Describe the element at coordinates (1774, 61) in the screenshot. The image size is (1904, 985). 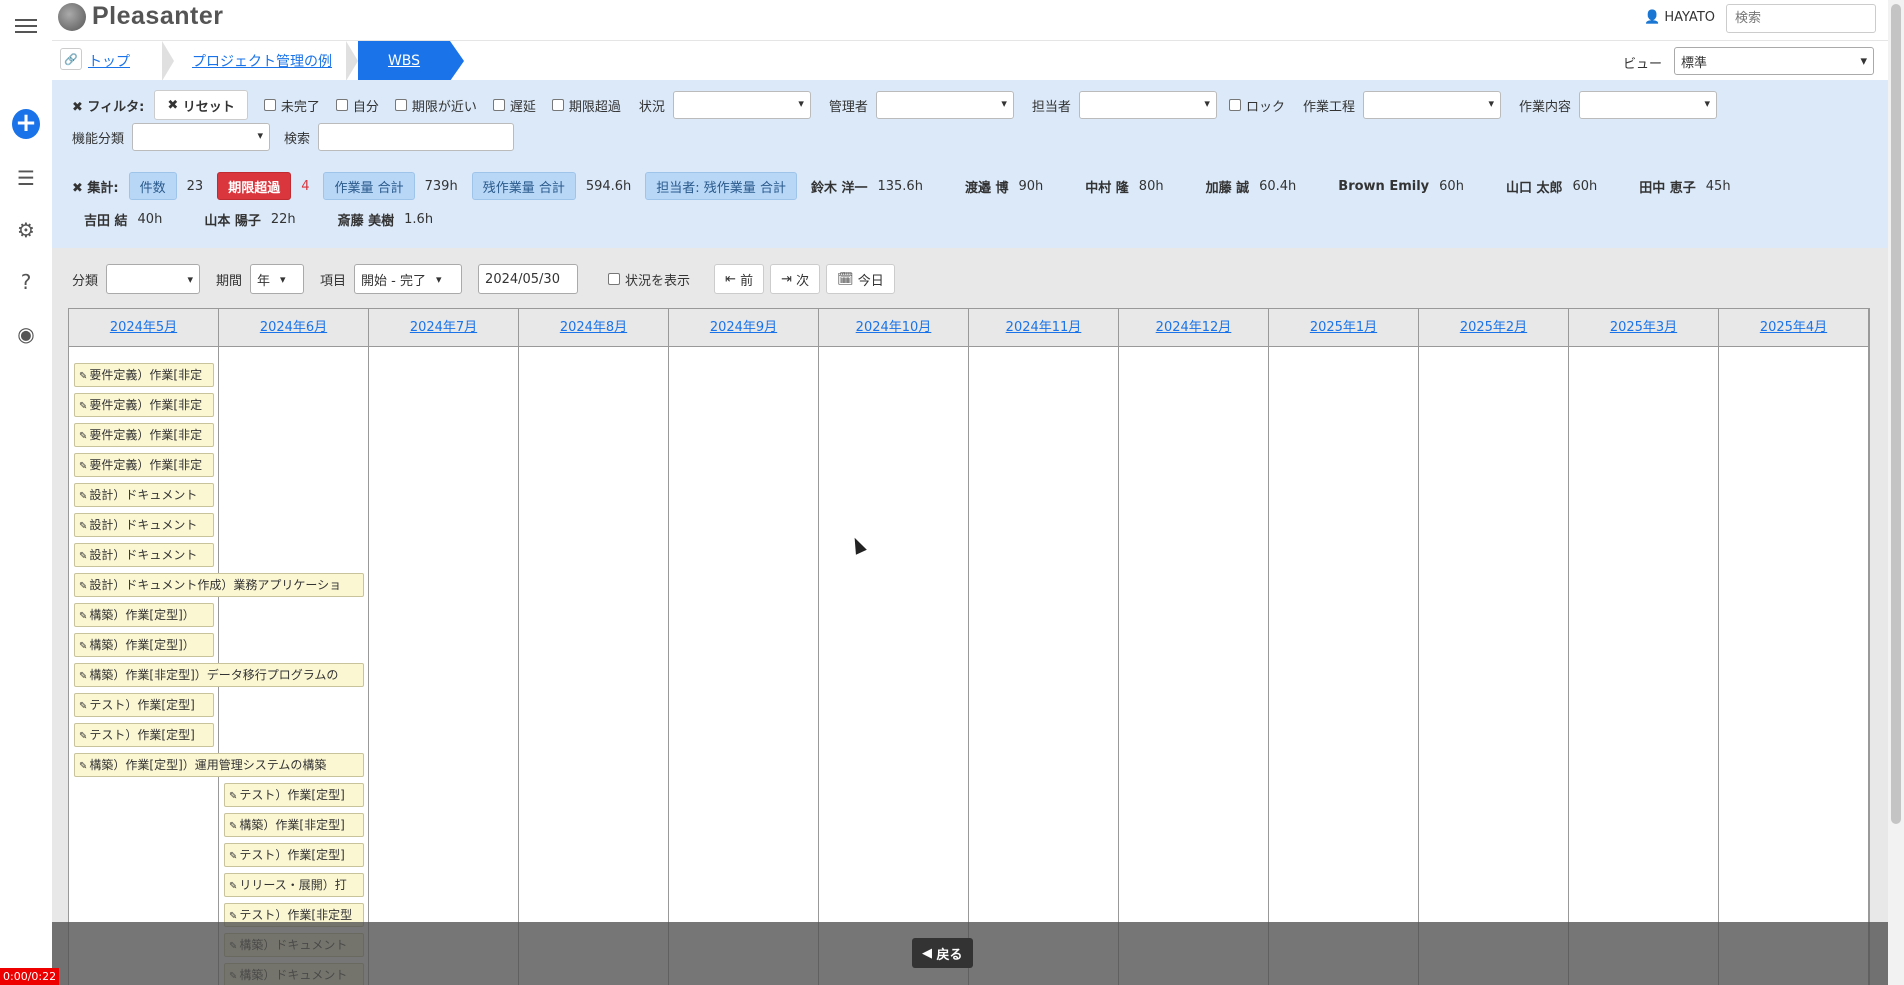
I see `view-select: 標準 ▾` at that location.